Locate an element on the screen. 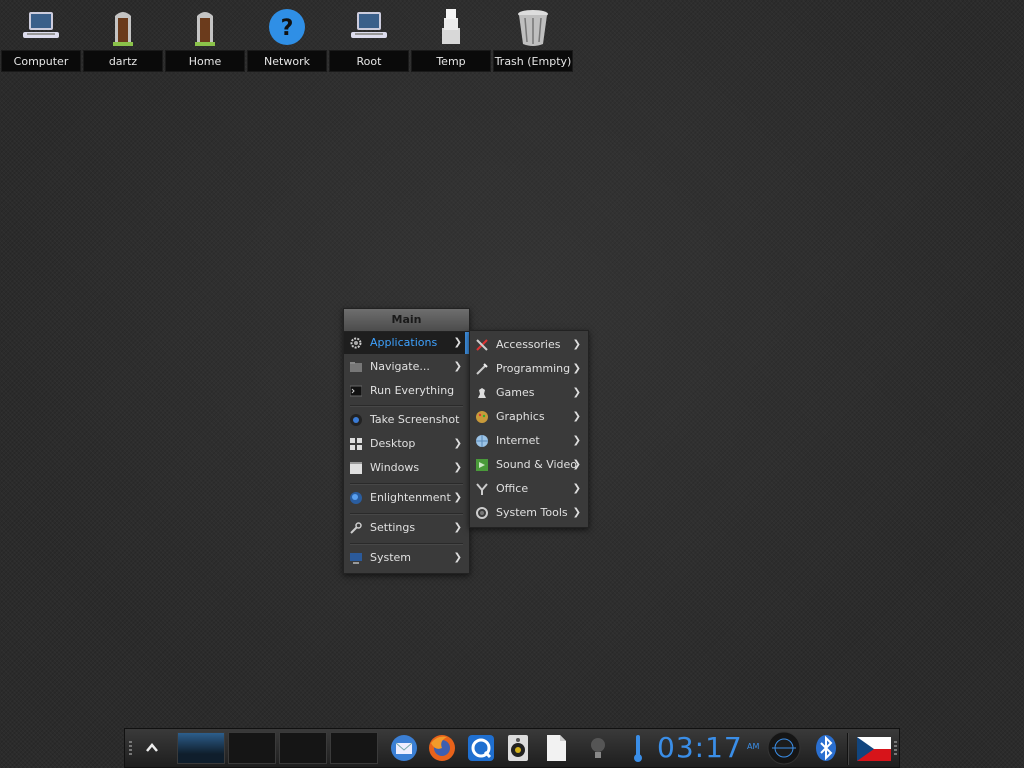  trash-icon is located at coordinates (533, 28).